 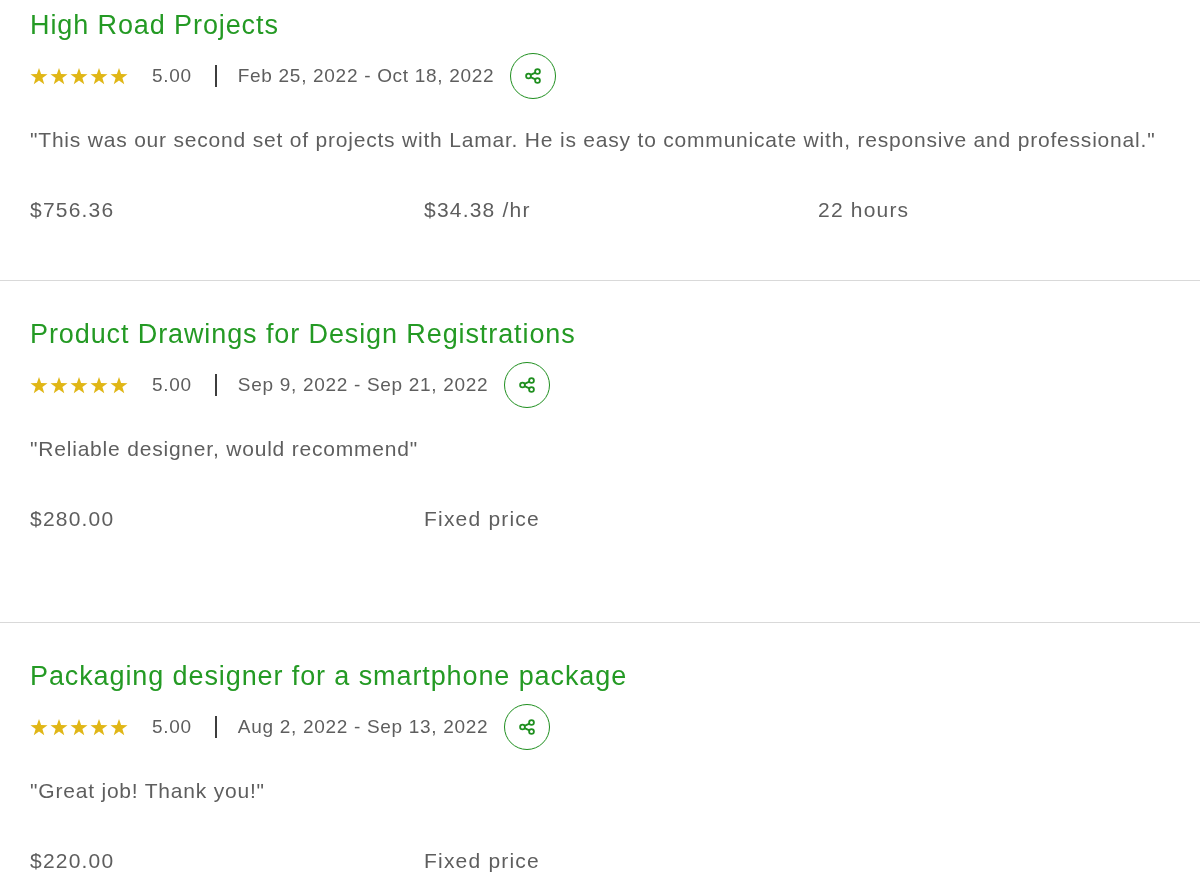 What do you see at coordinates (147, 791) in the screenshot?
I see `review-text: "Great job! Thank you!"` at bounding box center [147, 791].